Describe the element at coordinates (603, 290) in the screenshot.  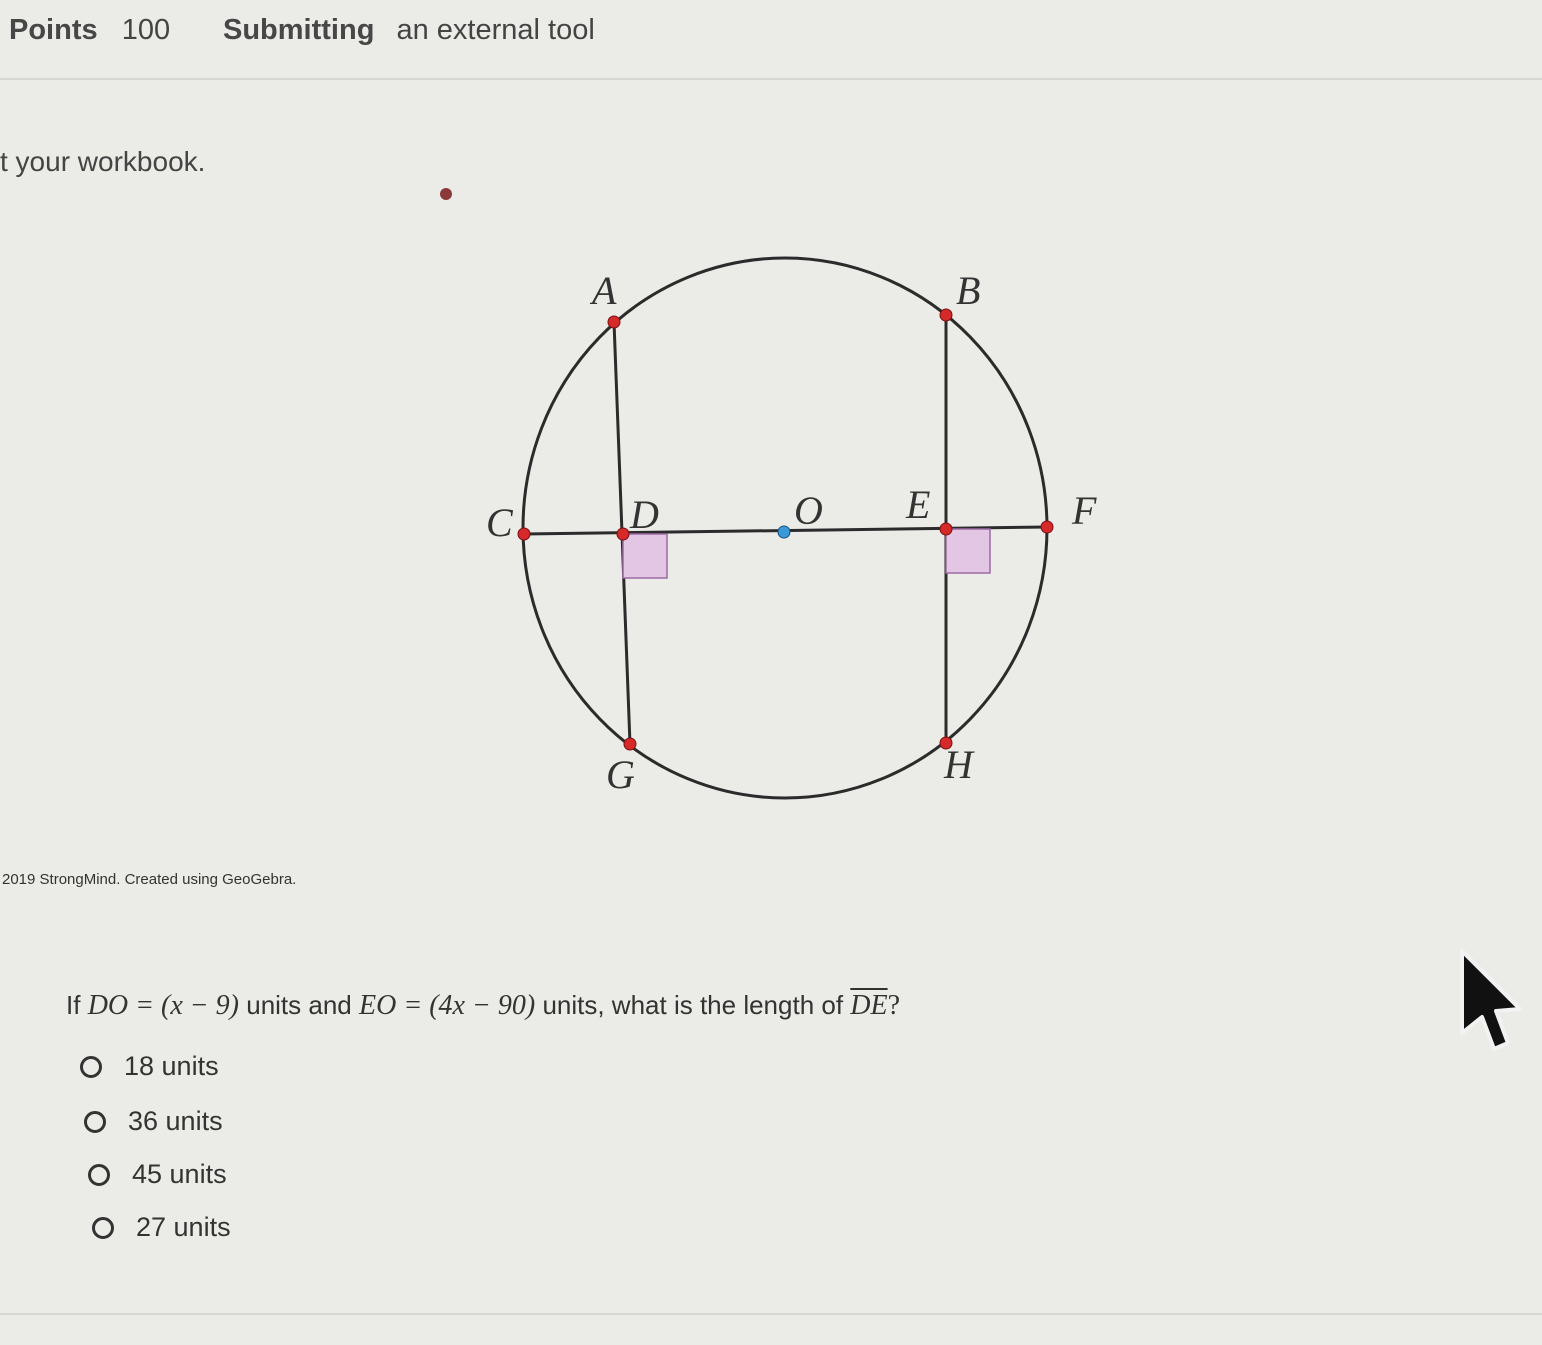
I see `label-a: A` at that location.